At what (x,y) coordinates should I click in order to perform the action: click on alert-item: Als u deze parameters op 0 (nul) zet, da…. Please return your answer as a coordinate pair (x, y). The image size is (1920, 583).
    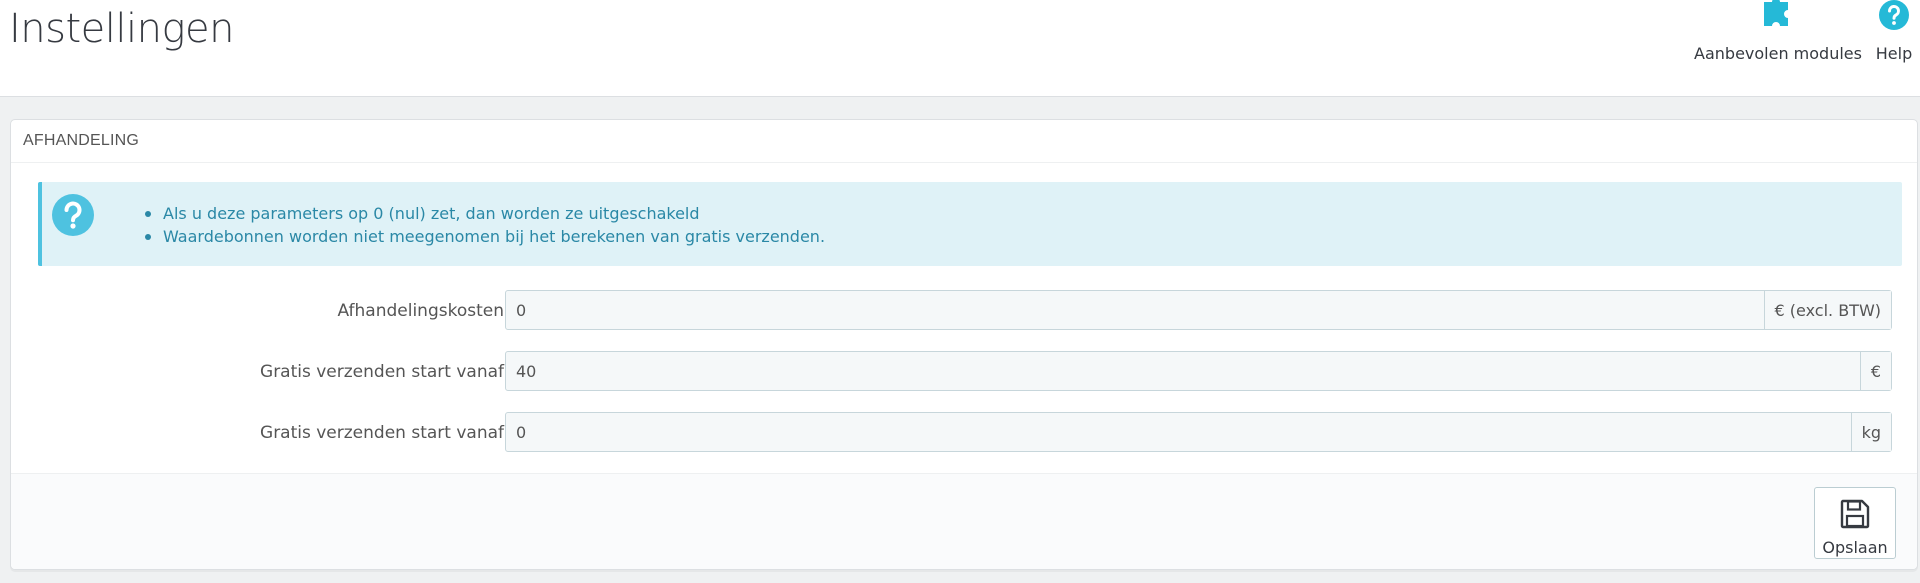
    Looking at the image, I should click on (484, 213).